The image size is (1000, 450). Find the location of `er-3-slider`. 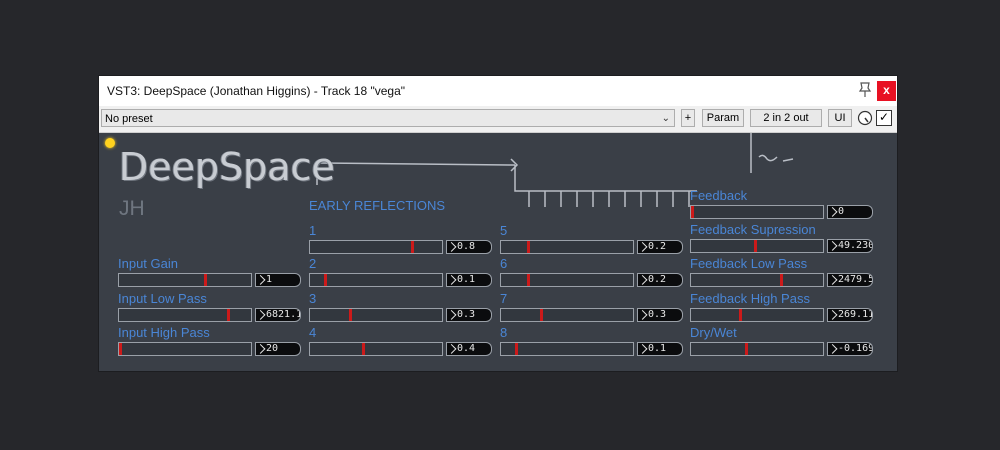

er-3-slider is located at coordinates (376, 315).